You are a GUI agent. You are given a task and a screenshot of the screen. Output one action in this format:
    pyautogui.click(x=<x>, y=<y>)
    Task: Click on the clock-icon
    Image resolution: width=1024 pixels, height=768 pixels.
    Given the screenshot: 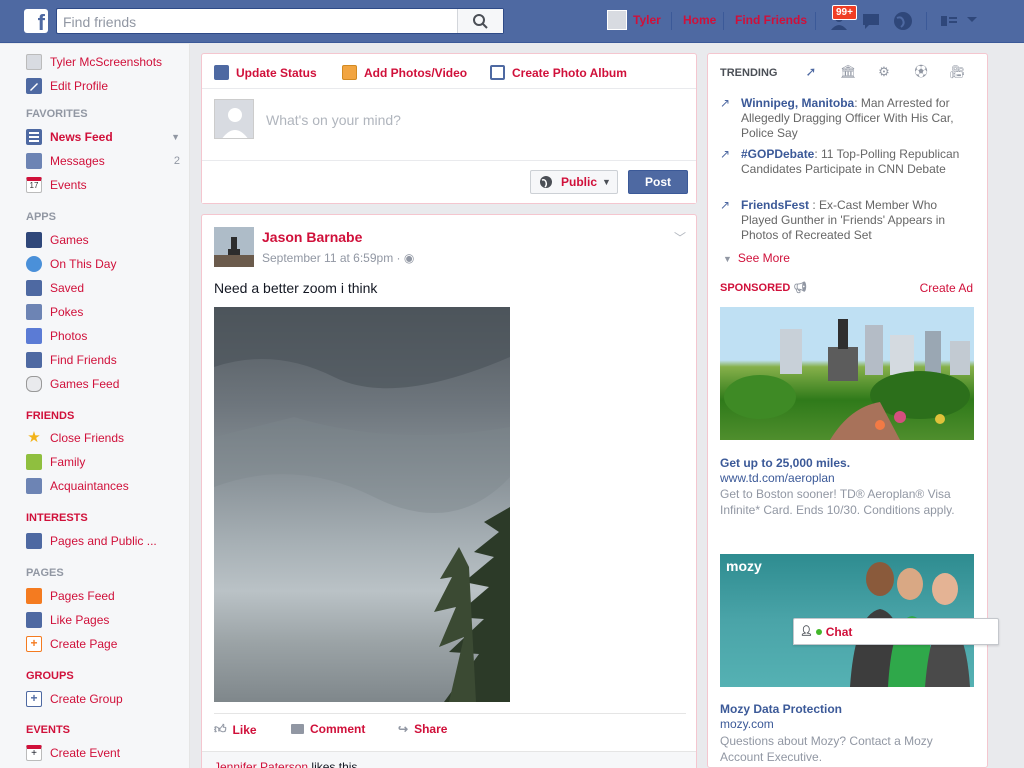 What is the action you would take?
    pyautogui.click(x=34, y=264)
    